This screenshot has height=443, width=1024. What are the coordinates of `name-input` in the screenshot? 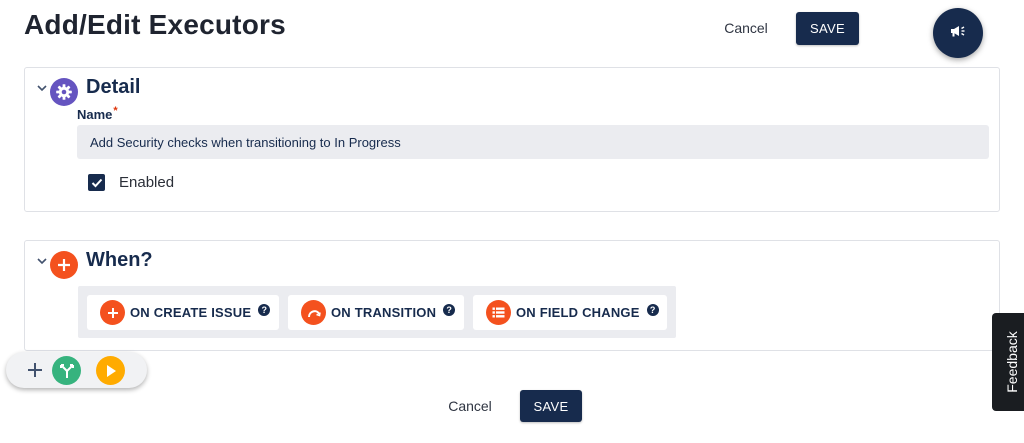 It's located at (533, 142).